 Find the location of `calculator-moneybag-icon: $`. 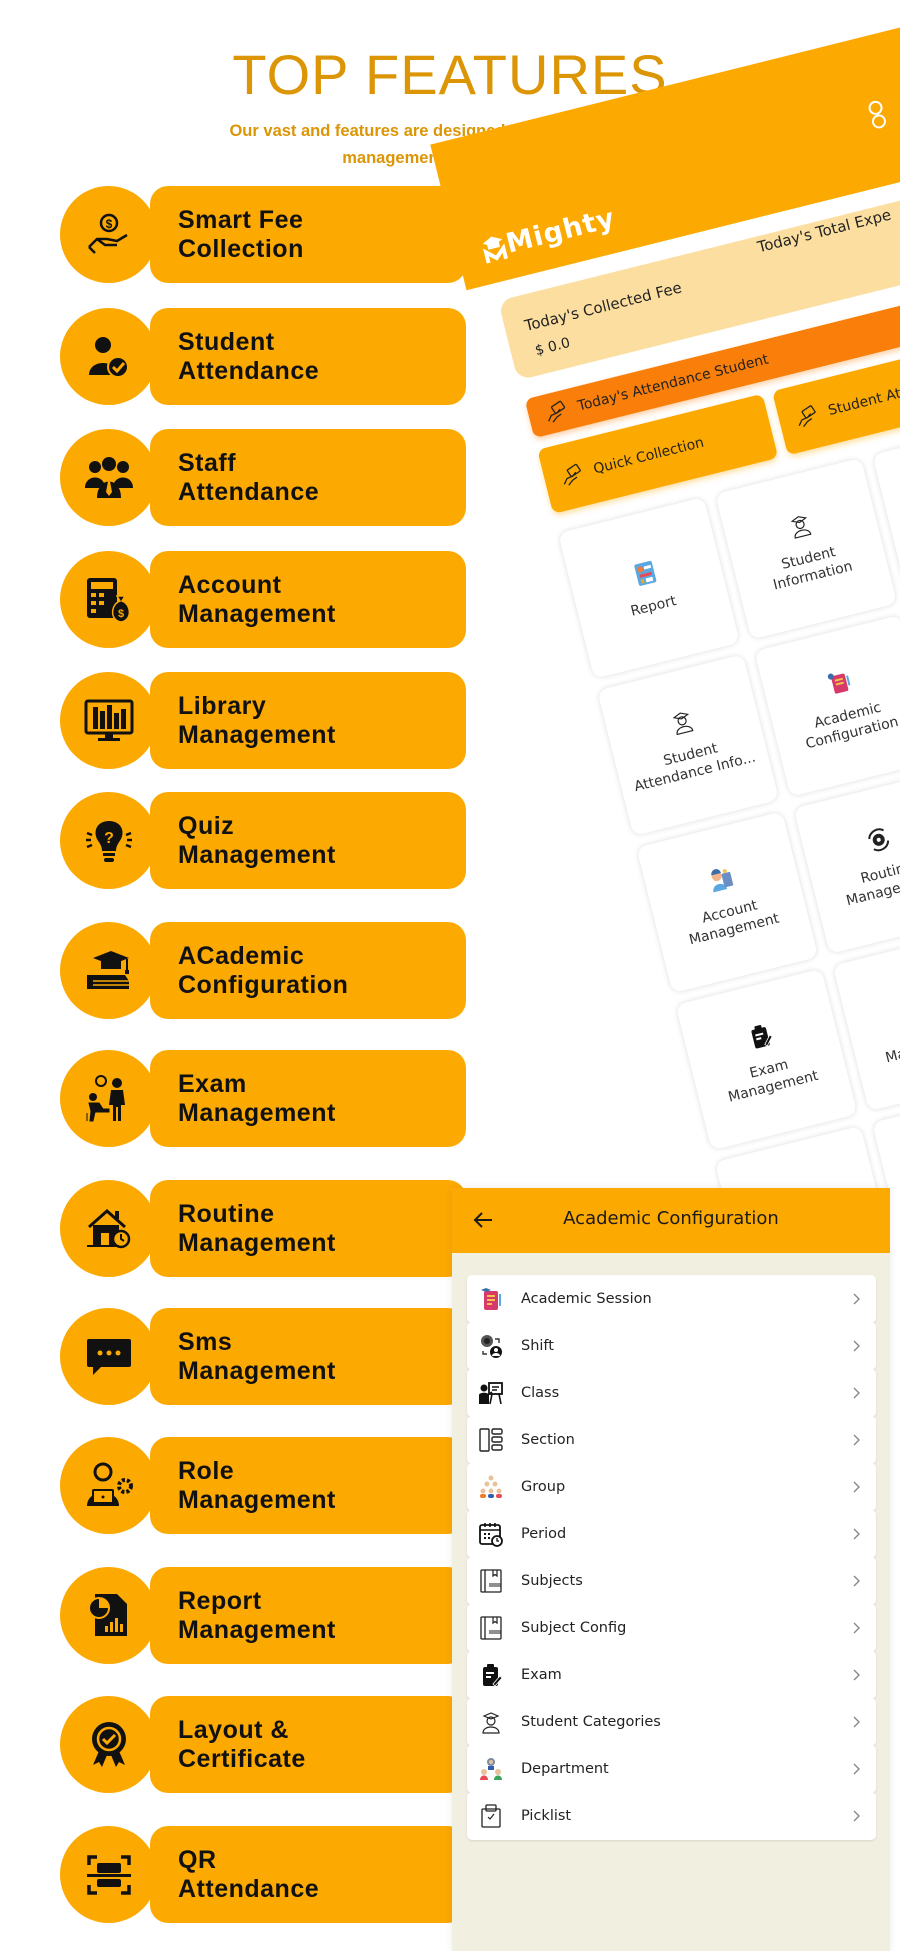

calculator-moneybag-icon: $ is located at coordinates (108, 600).